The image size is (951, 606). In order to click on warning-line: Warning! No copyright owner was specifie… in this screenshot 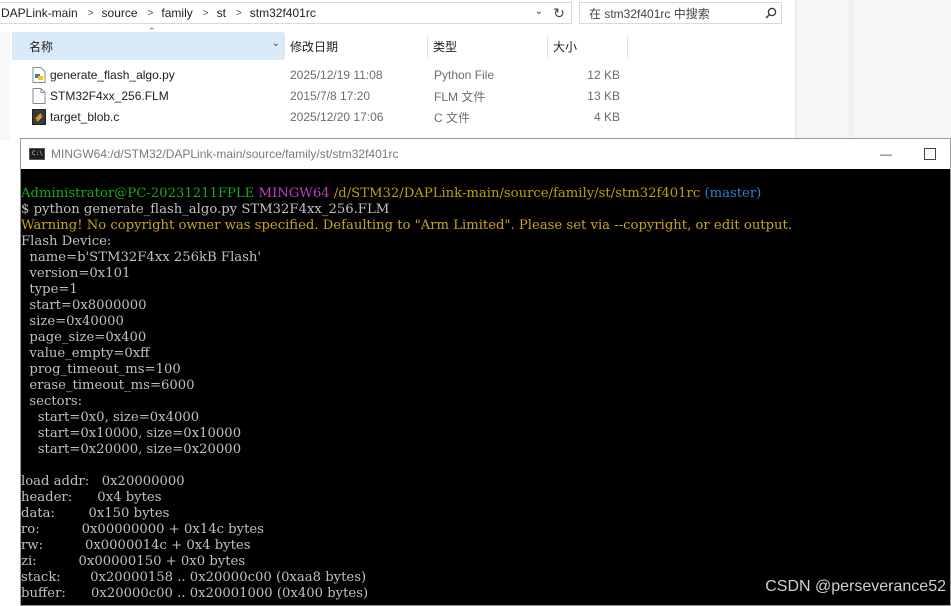, I will do `click(407, 225)`.